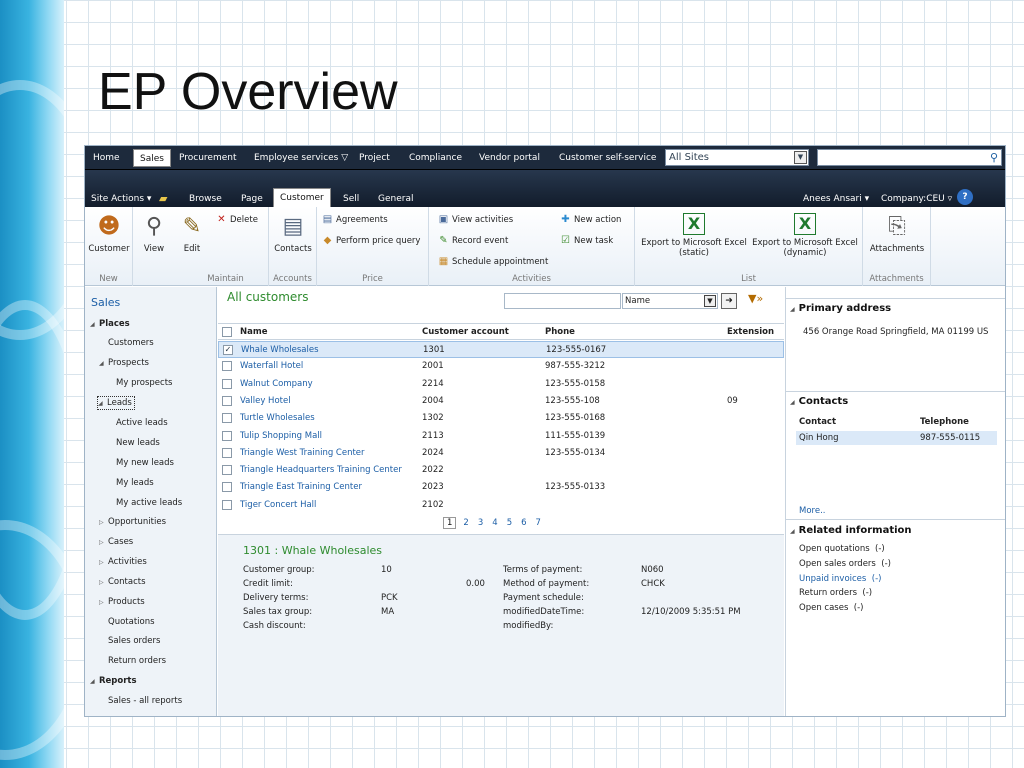 This screenshot has width=1024, height=768. I want to click on topnav-customer-self-service: Customer self-service, so click(607, 158).